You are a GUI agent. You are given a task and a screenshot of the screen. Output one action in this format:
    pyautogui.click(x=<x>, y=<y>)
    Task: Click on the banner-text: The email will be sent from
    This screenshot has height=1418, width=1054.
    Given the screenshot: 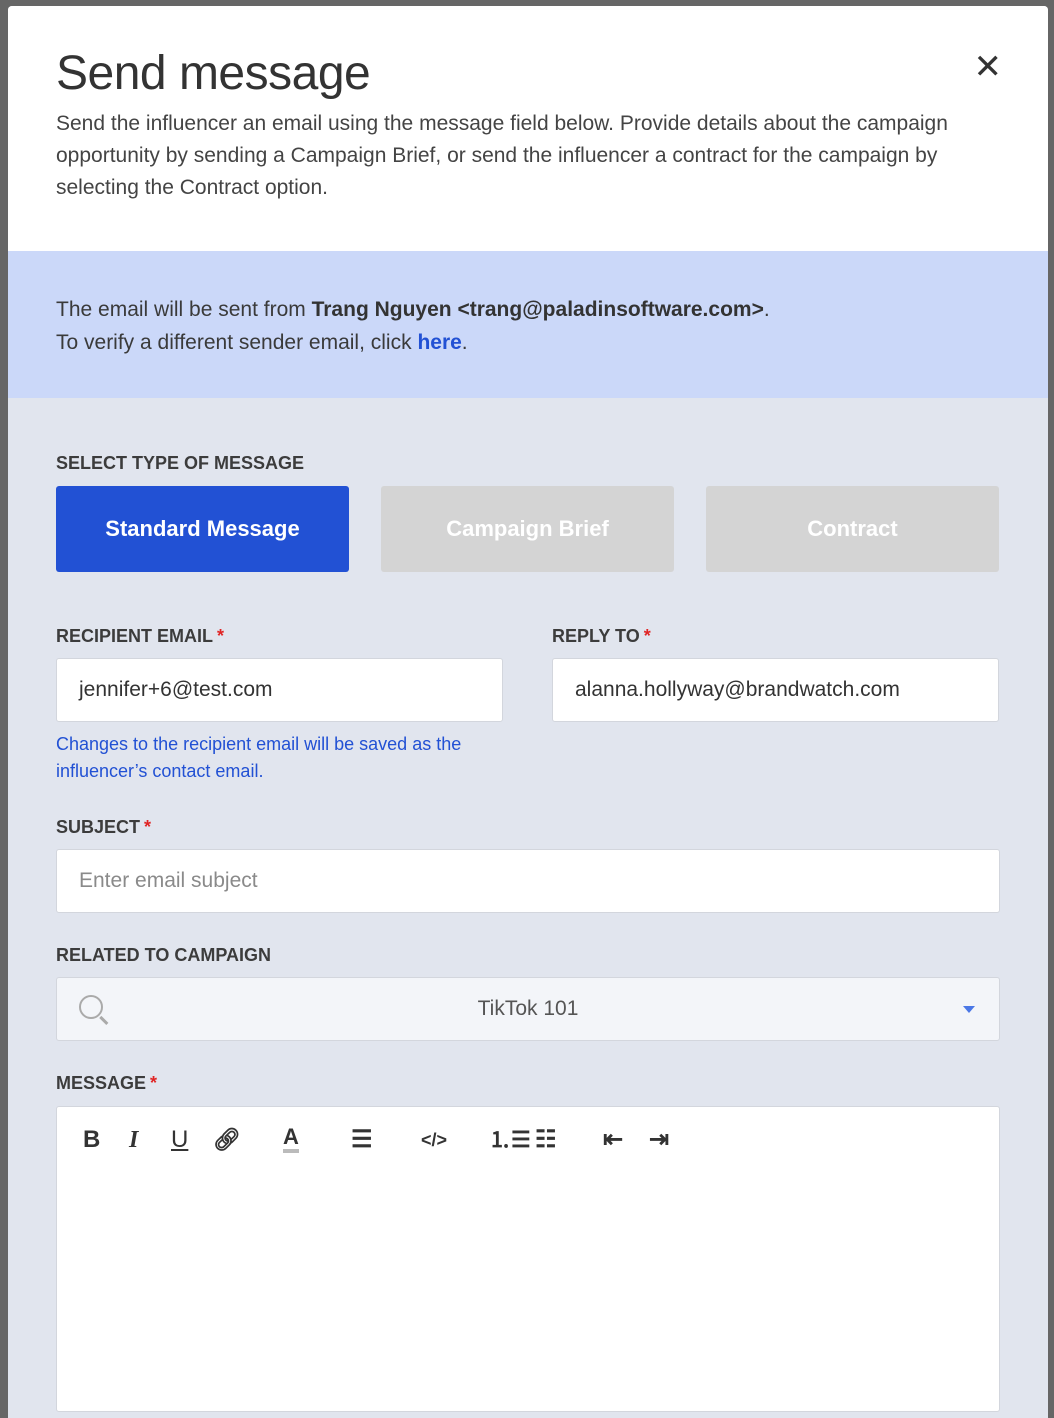 What is the action you would take?
    pyautogui.click(x=184, y=309)
    